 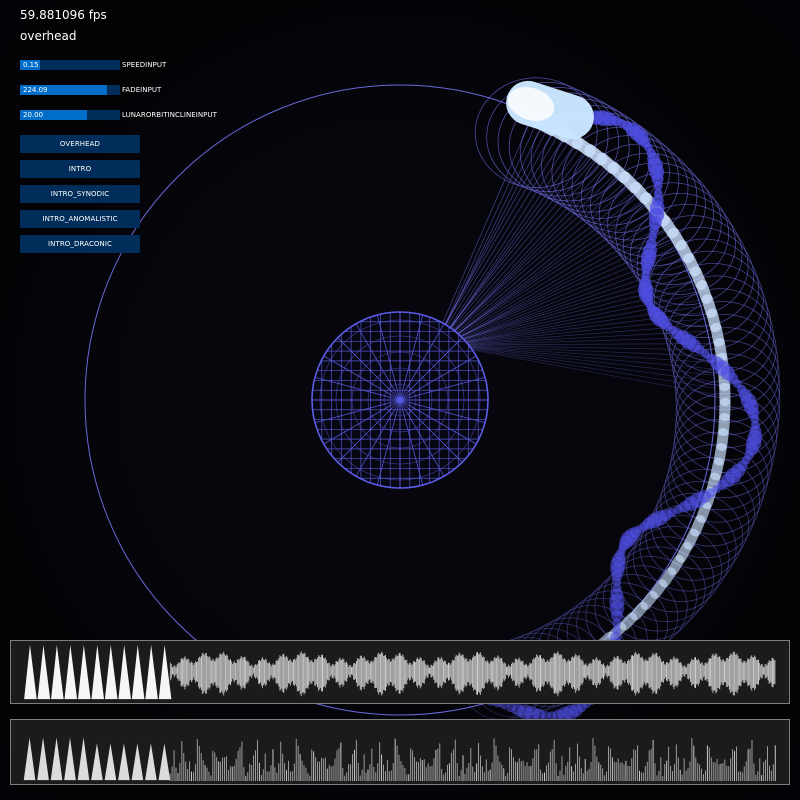 I want to click on current-mode-label: overhead, so click(x=48, y=36).